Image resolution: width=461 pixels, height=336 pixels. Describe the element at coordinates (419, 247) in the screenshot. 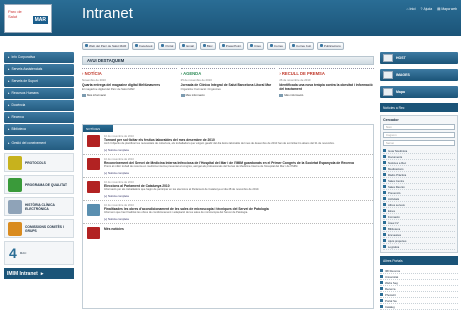

I see `quick-link: Logística` at that location.